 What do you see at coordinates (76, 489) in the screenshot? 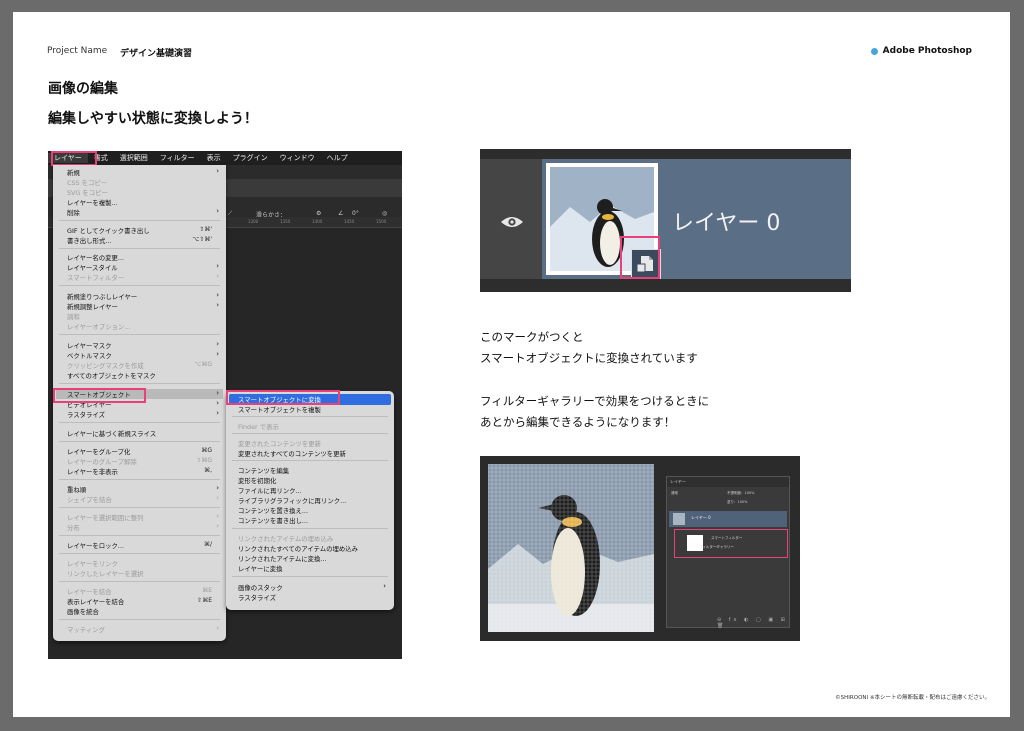
I see `menu-item-arrange: 重ね順` at bounding box center [76, 489].